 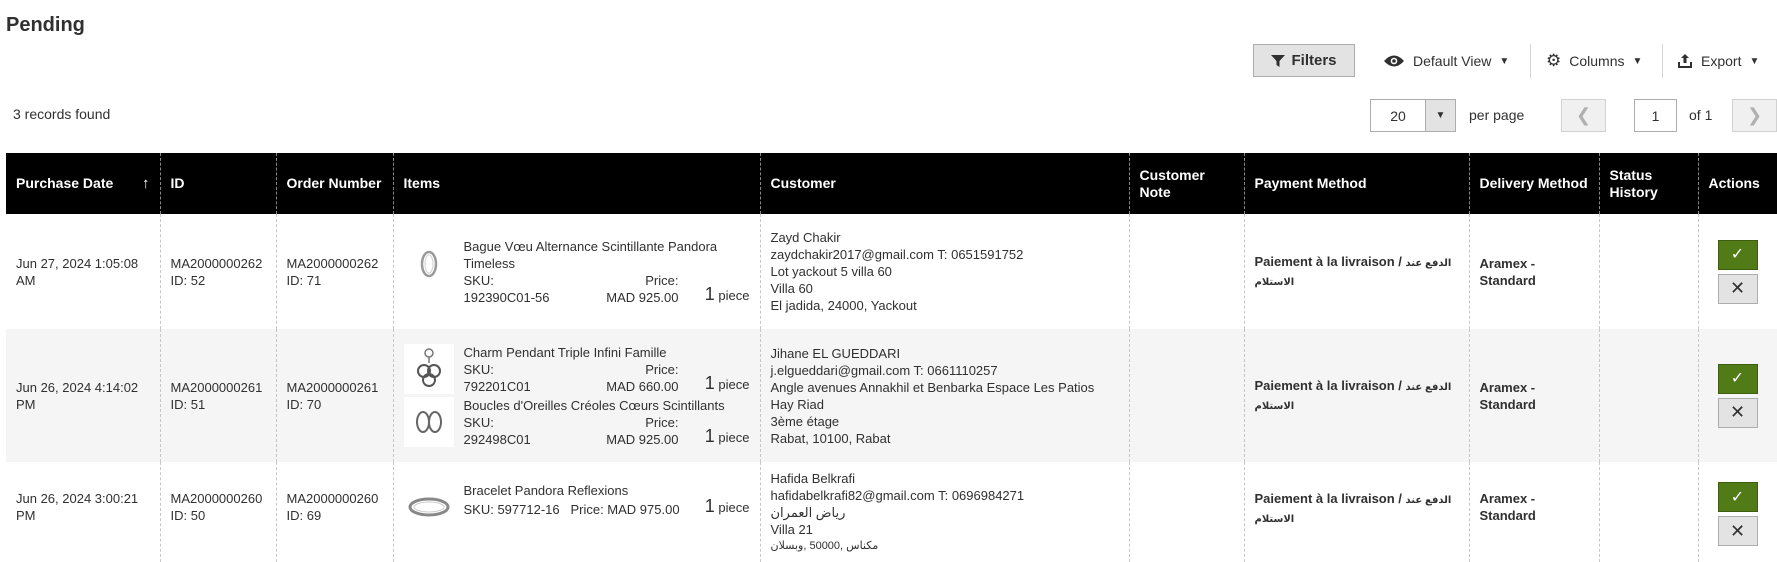 I want to click on column-header-items: Items, so click(x=577, y=183).